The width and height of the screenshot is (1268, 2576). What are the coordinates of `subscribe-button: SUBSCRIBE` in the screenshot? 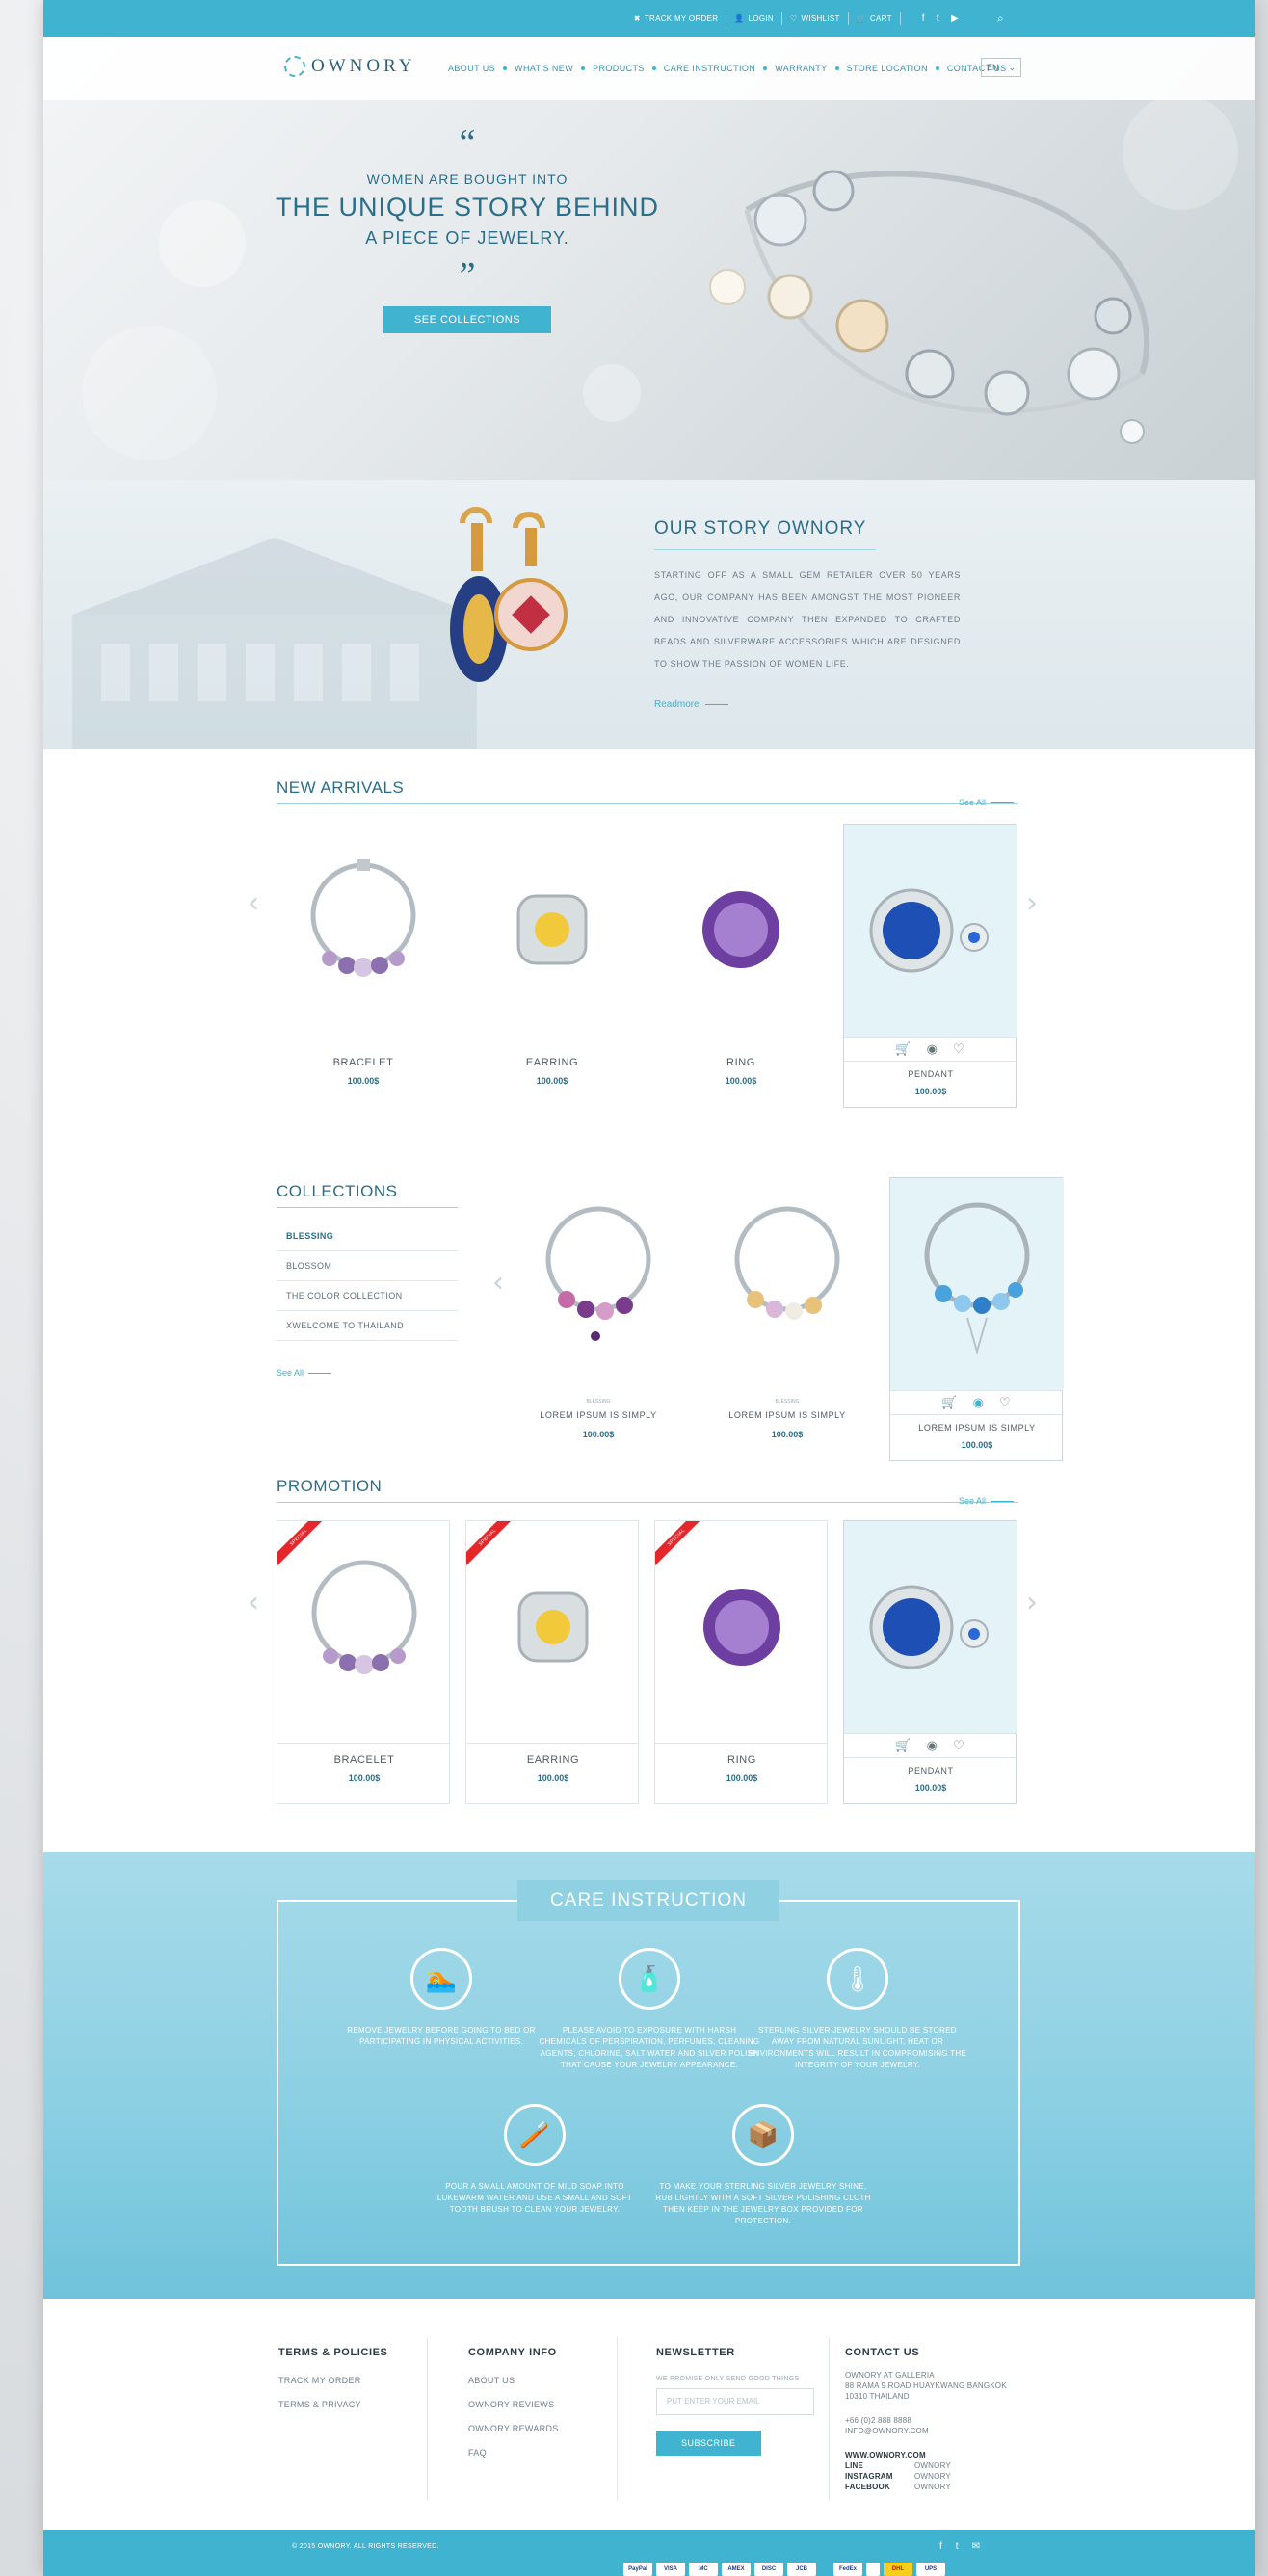 It's located at (708, 2444).